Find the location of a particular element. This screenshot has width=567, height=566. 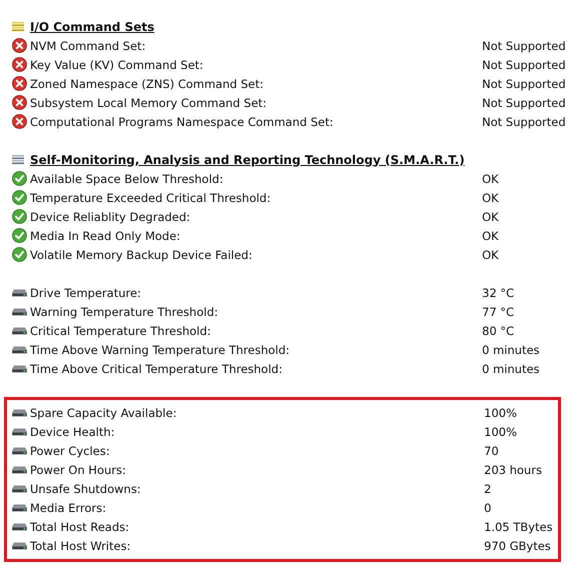

field-label: Unsafe Shutdowns: is located at coordinates (86, 489).